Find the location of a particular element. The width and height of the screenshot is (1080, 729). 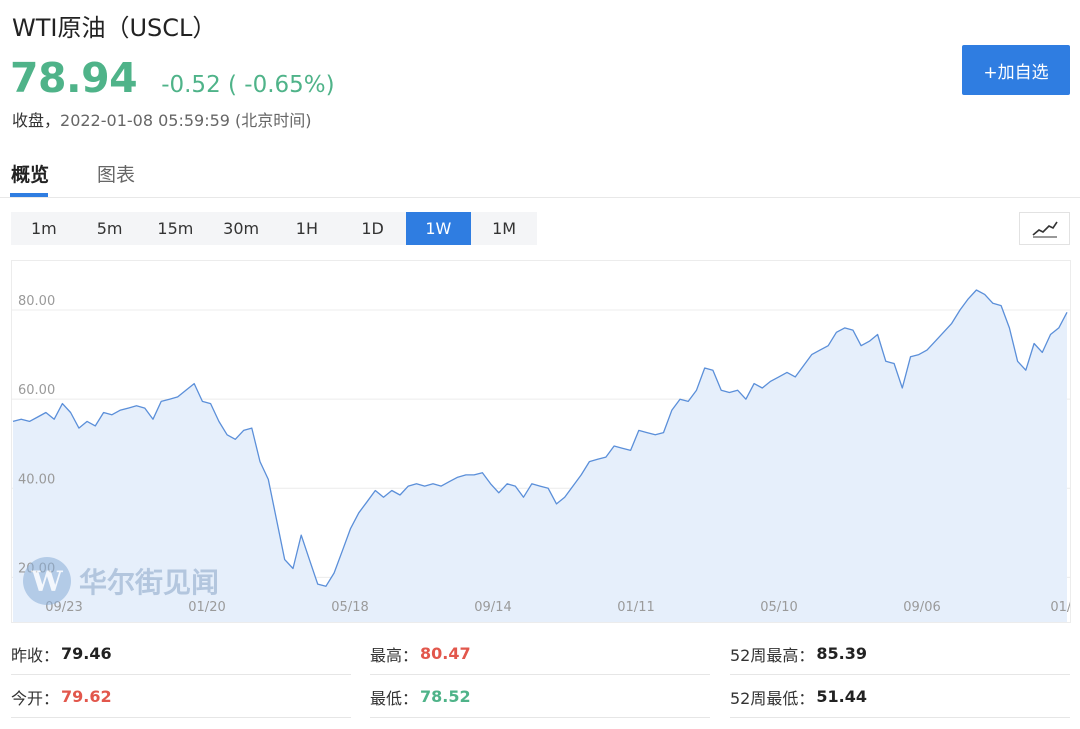

instrument-title: WTI原油（USCL） is located at coordinates (114, 28).